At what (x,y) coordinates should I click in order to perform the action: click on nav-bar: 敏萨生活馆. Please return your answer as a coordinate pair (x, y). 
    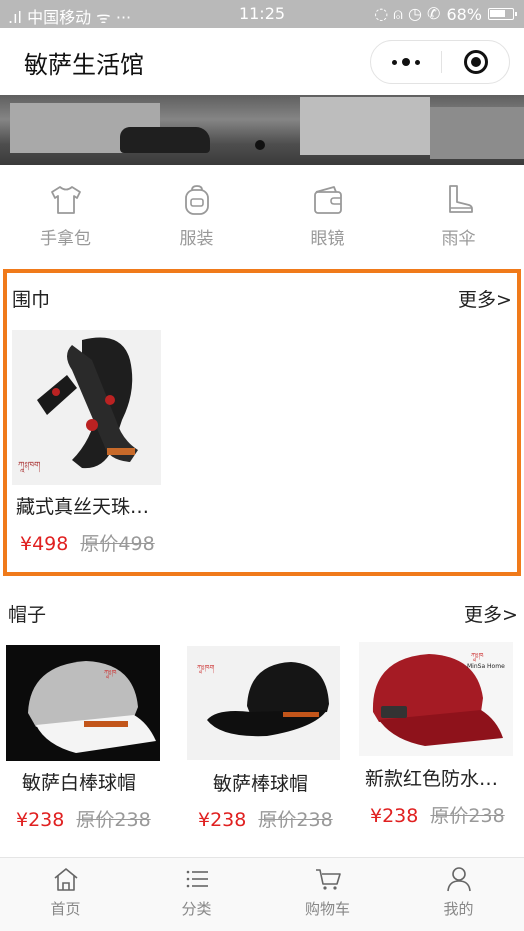
    Looking at the image, I should click on (262, 61).